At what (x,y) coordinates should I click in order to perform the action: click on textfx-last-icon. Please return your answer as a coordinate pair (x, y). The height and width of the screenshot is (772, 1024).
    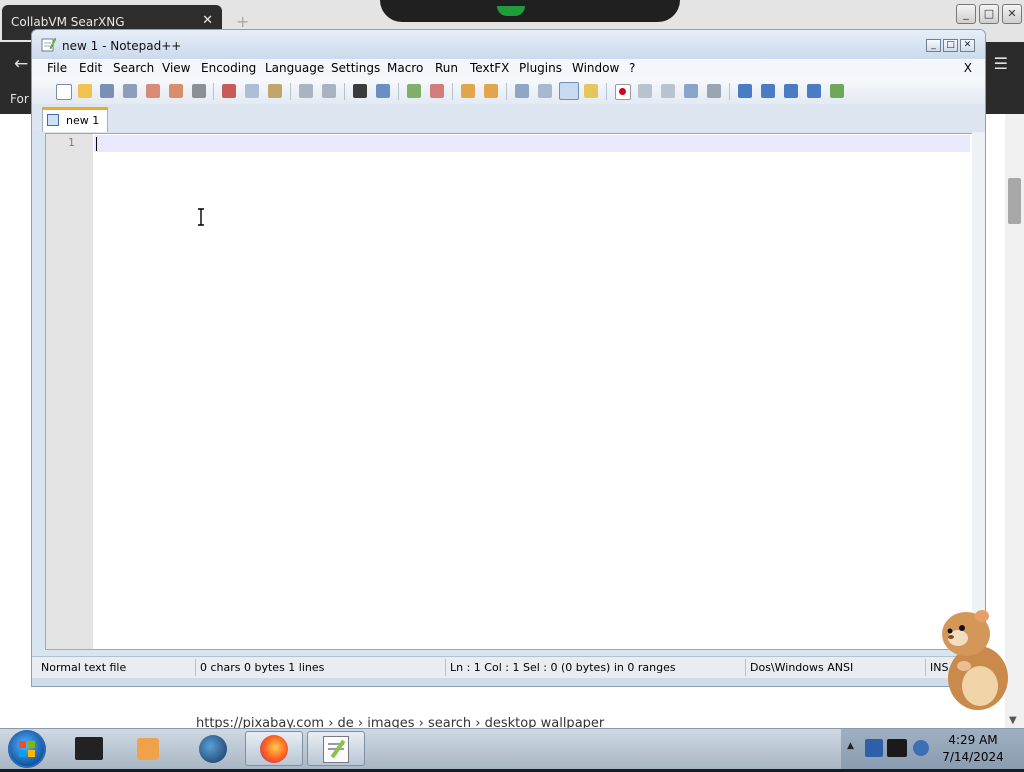
    Looking at the image, I should click on (814, 91).